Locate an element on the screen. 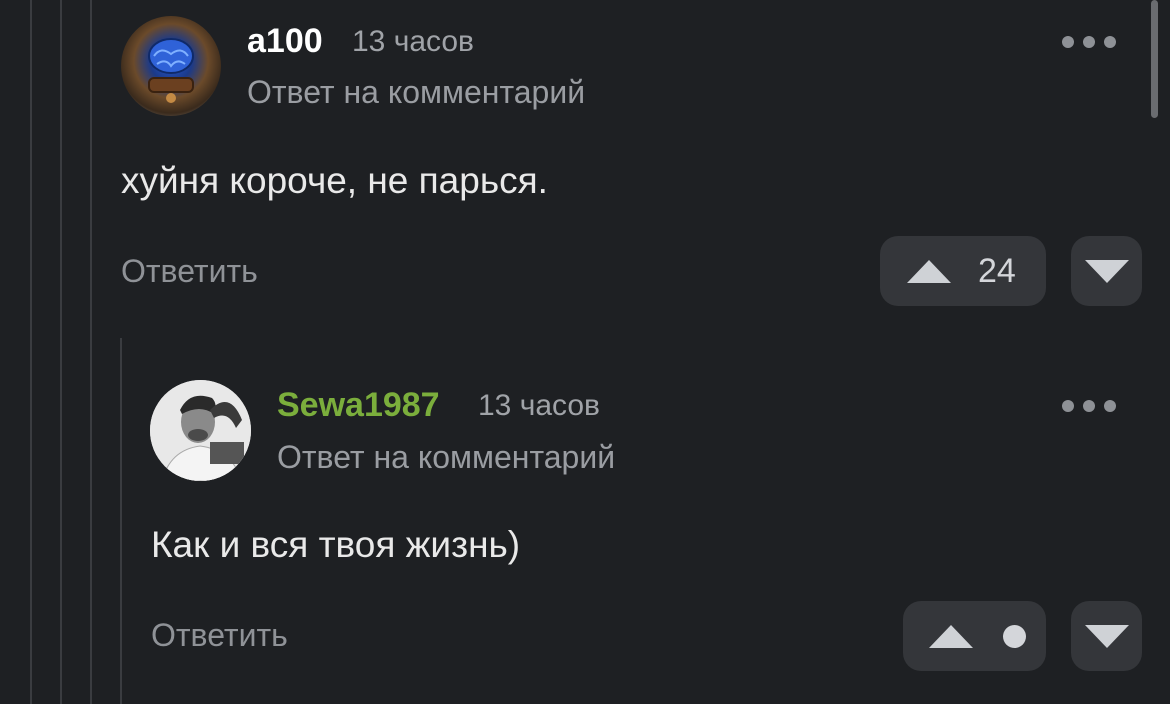 The height and width of the screenshot is (704, 1170). upvote-button: 24 is located at coordinates (963, 271).